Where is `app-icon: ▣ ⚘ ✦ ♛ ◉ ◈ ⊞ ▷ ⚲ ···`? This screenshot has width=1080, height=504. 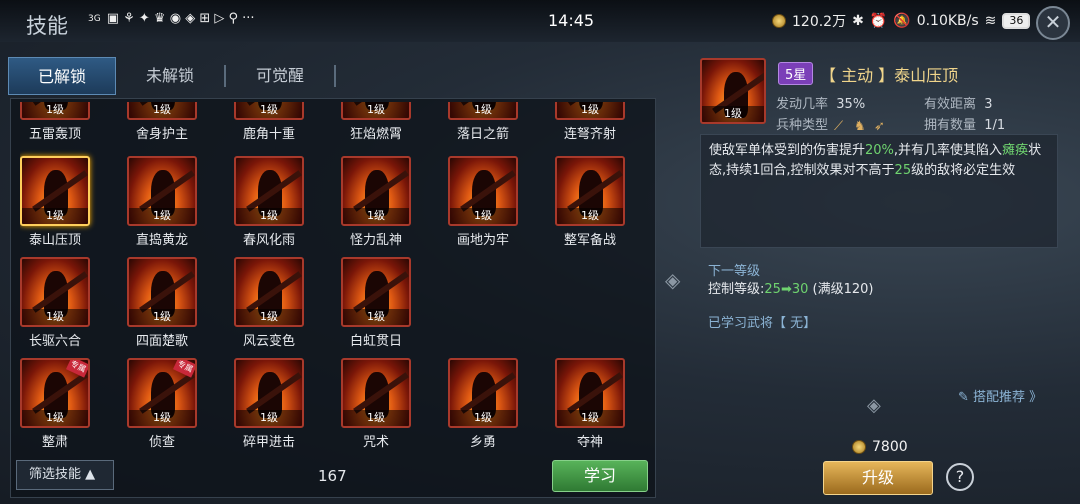 app-icon: ▣ ⚘ ✦ ♛ ◉ ◈ ⊞ ▷ ⚲ ··· is located at coordinates (180, 18).